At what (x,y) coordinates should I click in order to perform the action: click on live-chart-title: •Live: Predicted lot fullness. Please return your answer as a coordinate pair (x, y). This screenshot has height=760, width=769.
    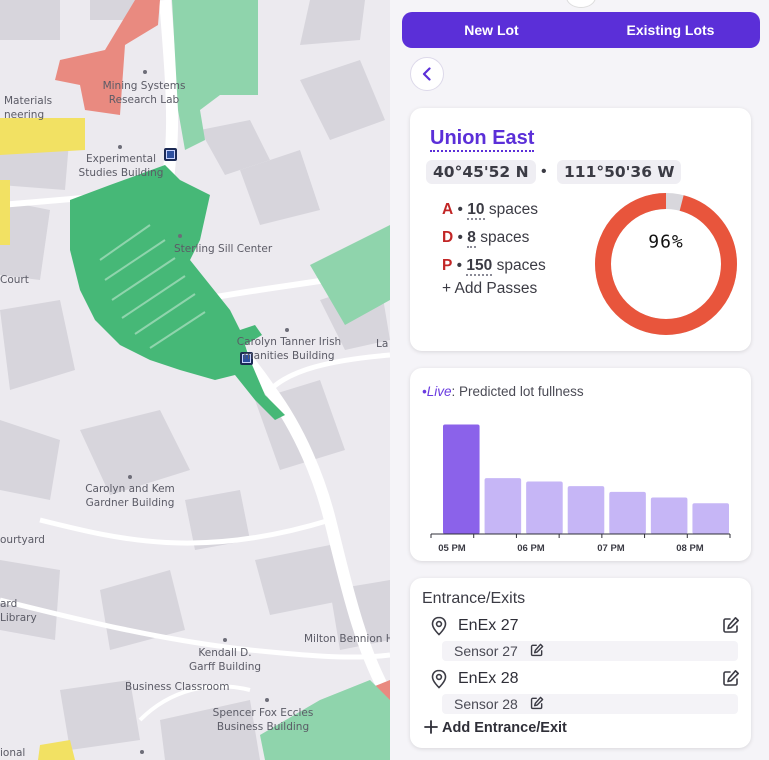
    Looking at the image, I should click on (503, 391).